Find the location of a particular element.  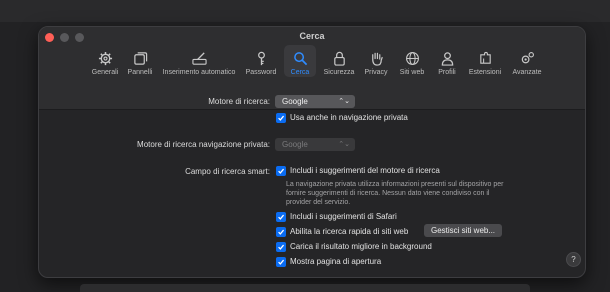

tab-generali: Generali is located at coordinates (105, 61).